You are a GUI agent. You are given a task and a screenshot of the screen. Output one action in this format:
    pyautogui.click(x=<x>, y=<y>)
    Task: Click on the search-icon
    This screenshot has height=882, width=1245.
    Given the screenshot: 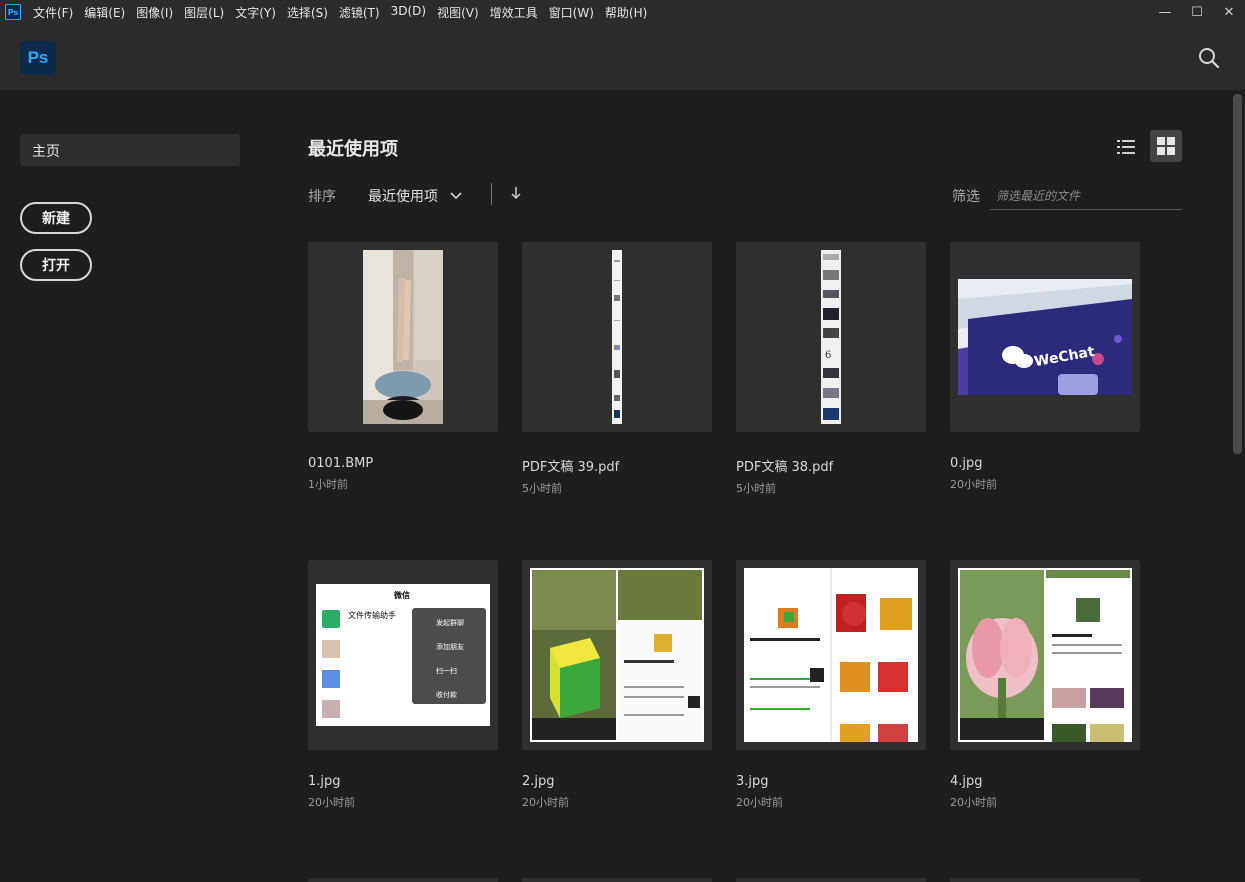 What is the action you would take?
    pyautogui.click(x=1209, y=58)
    